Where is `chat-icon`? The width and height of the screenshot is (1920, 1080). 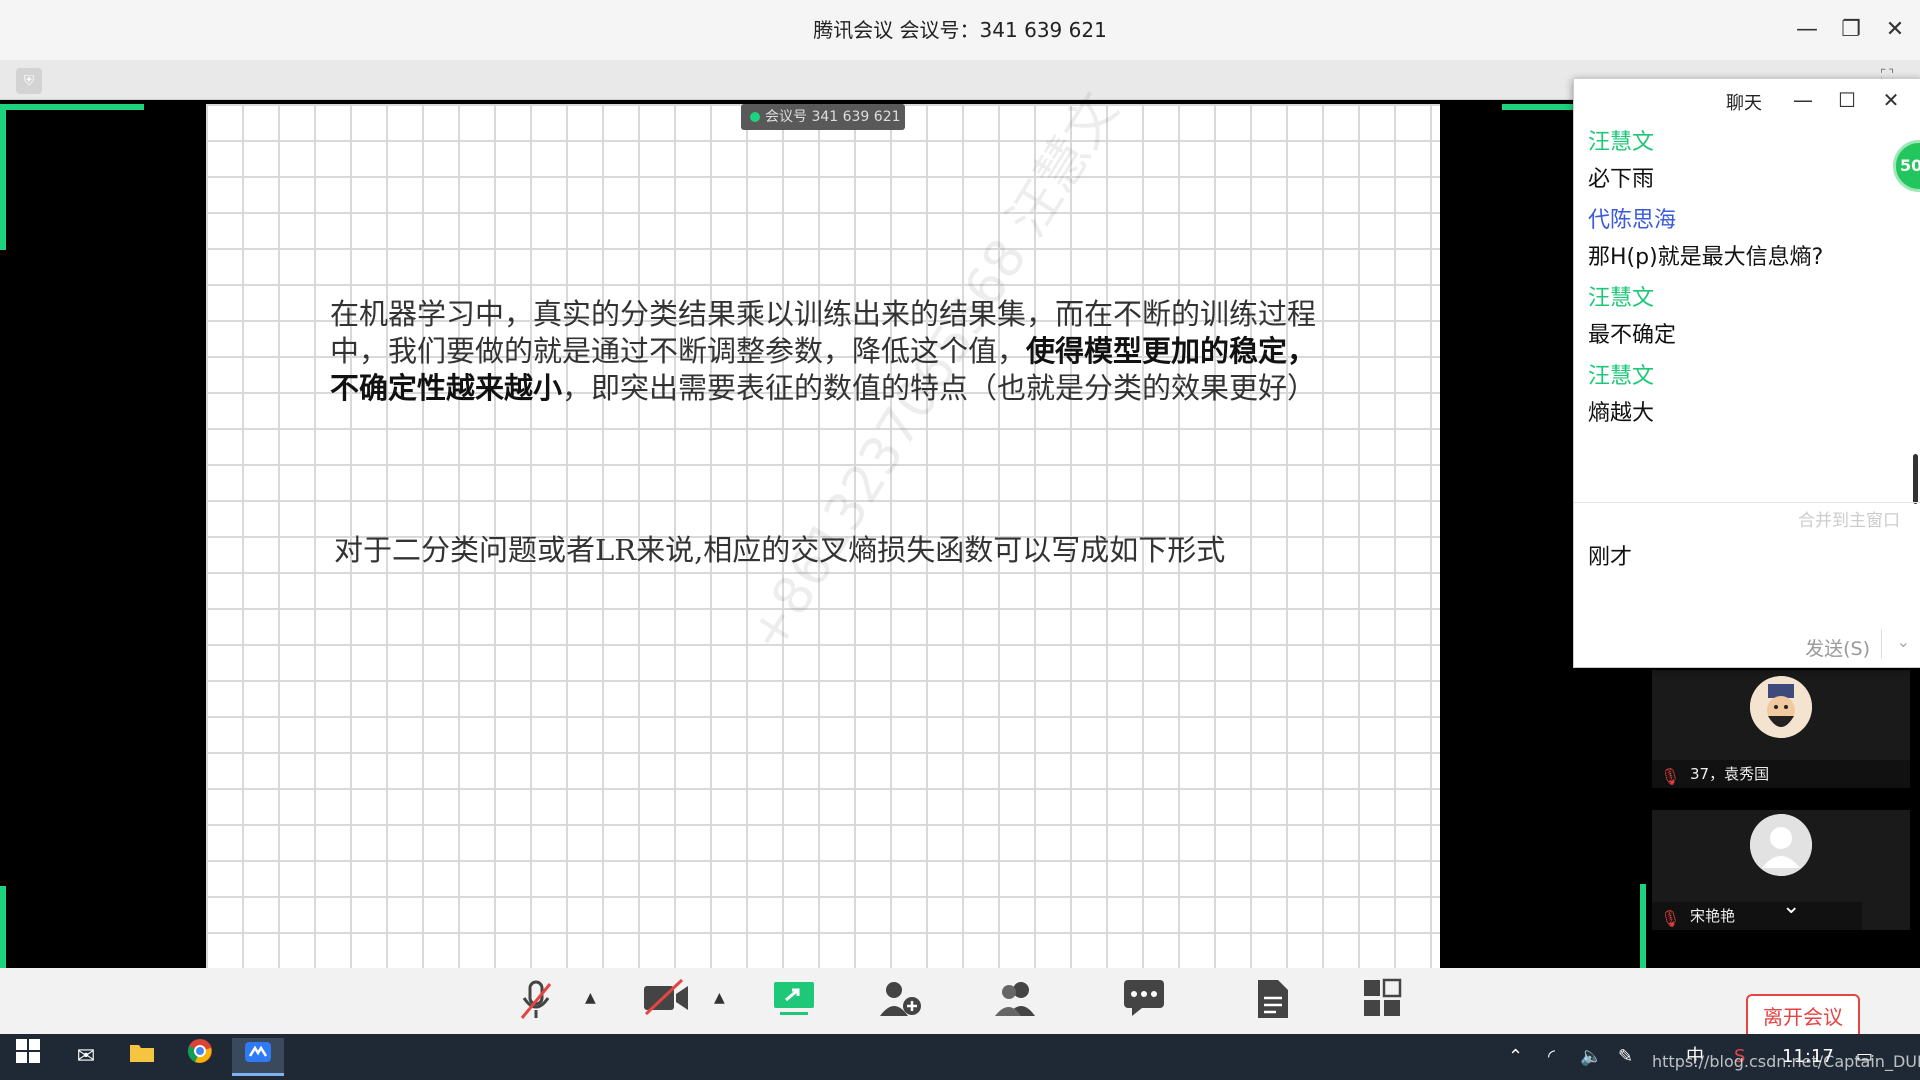
chat-icon is located at coordinates (1144, 1002).